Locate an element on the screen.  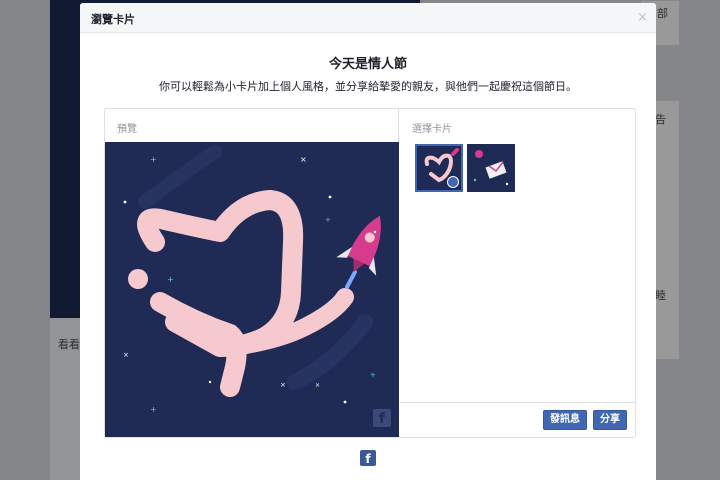
card-thumbnail-letter is located at coordinates (491, 168).